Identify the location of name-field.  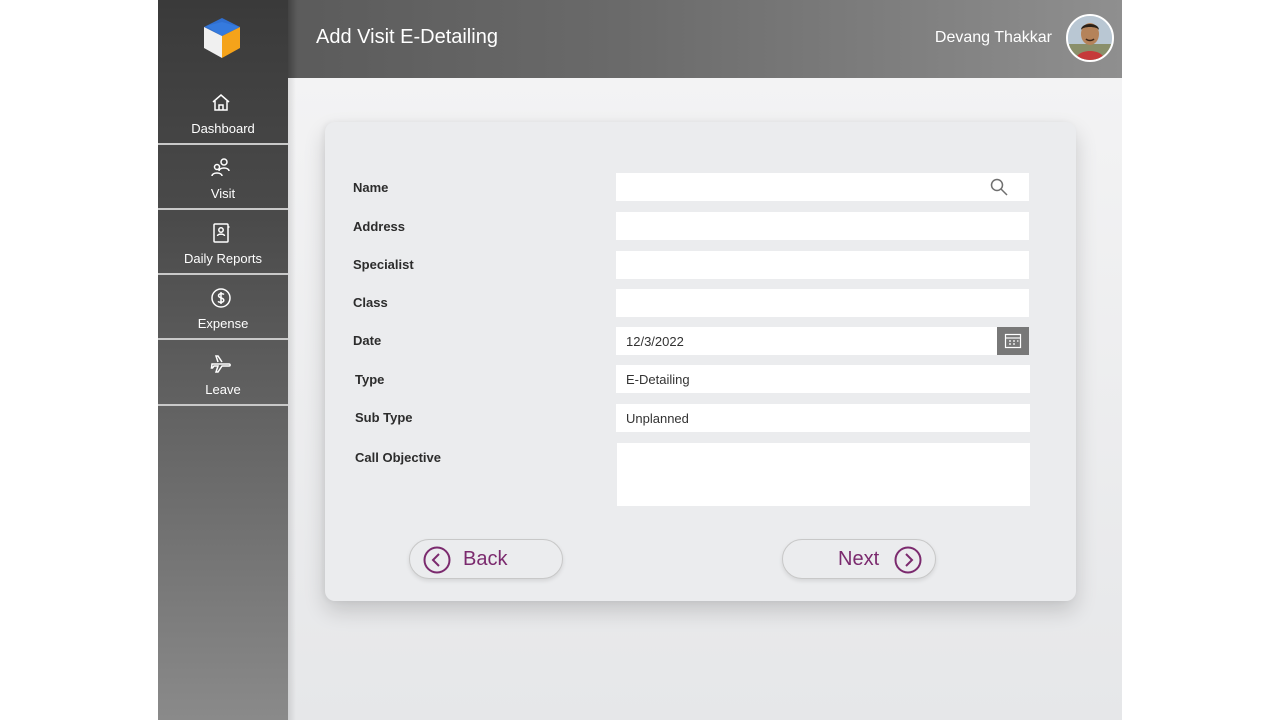
(822, 187).